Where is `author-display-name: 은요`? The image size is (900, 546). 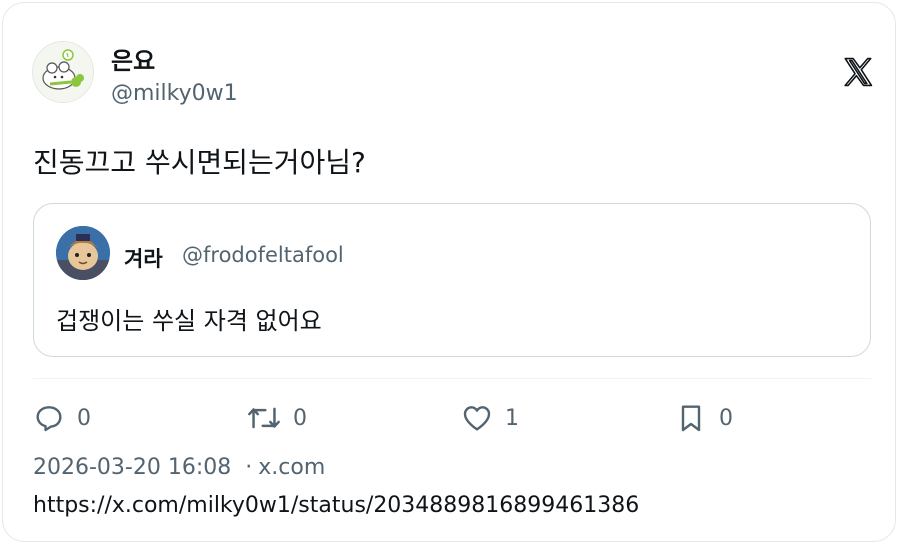
author-display-name: 은요 is located at coordinates (133, 58).